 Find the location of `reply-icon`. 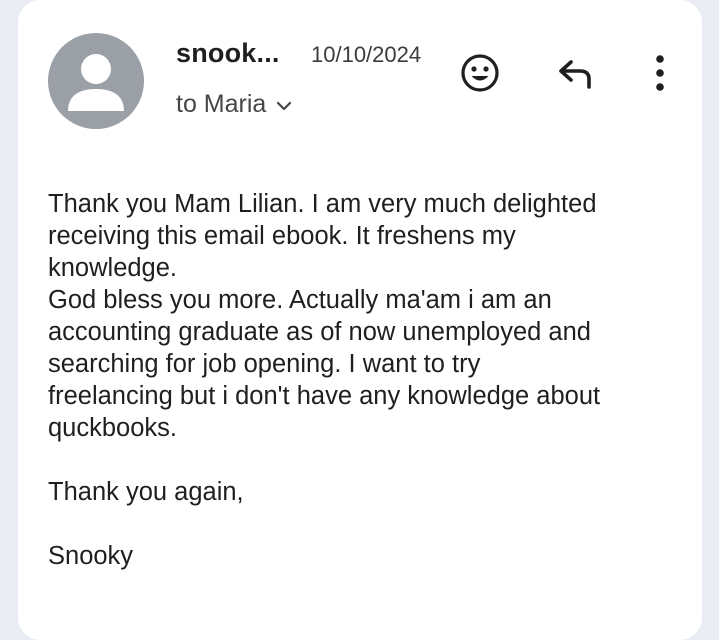

reply-icon is located at coordinates (576, 75).